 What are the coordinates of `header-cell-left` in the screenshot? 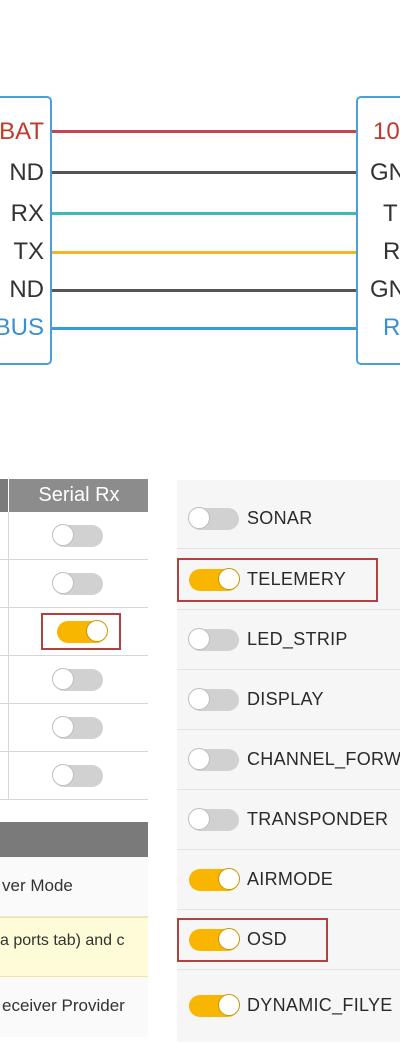 It's located at (4, 495).